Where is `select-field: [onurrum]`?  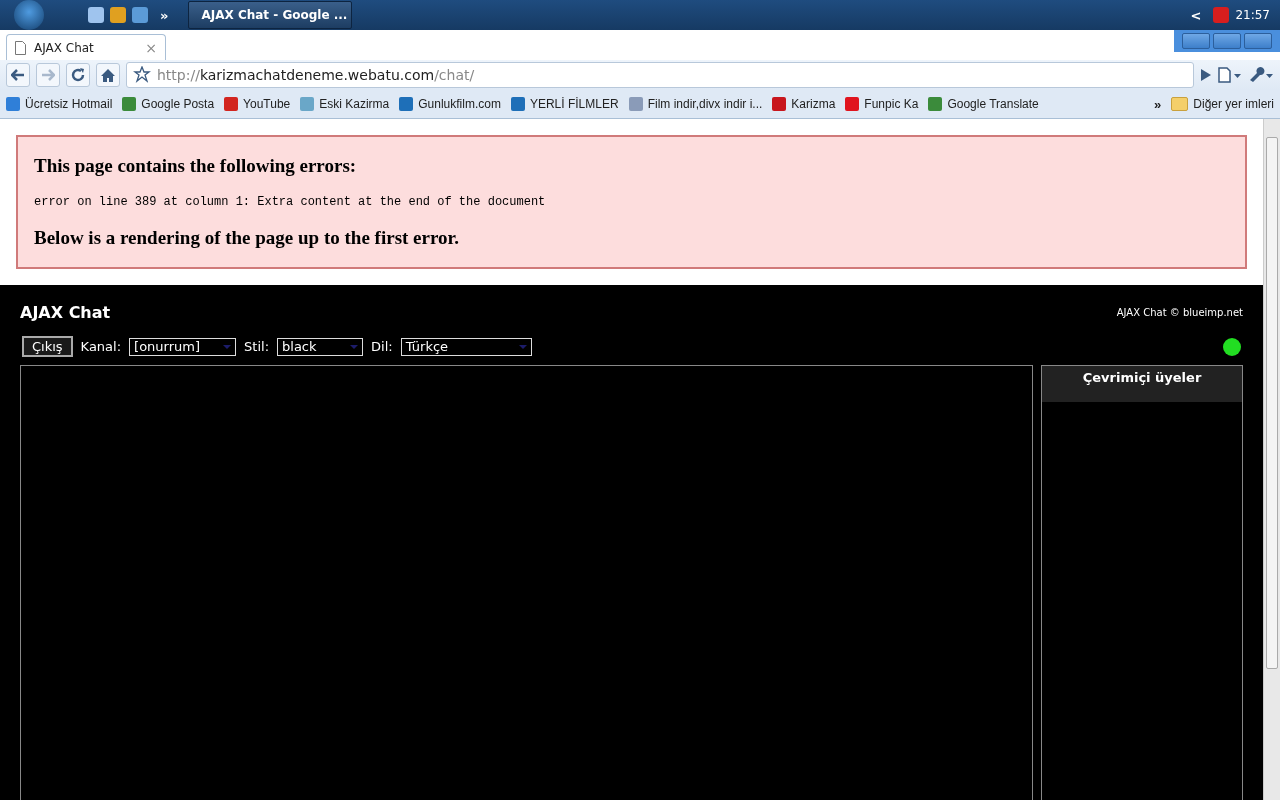
select-field: [onurrum] is located at coordinates (183, 346).